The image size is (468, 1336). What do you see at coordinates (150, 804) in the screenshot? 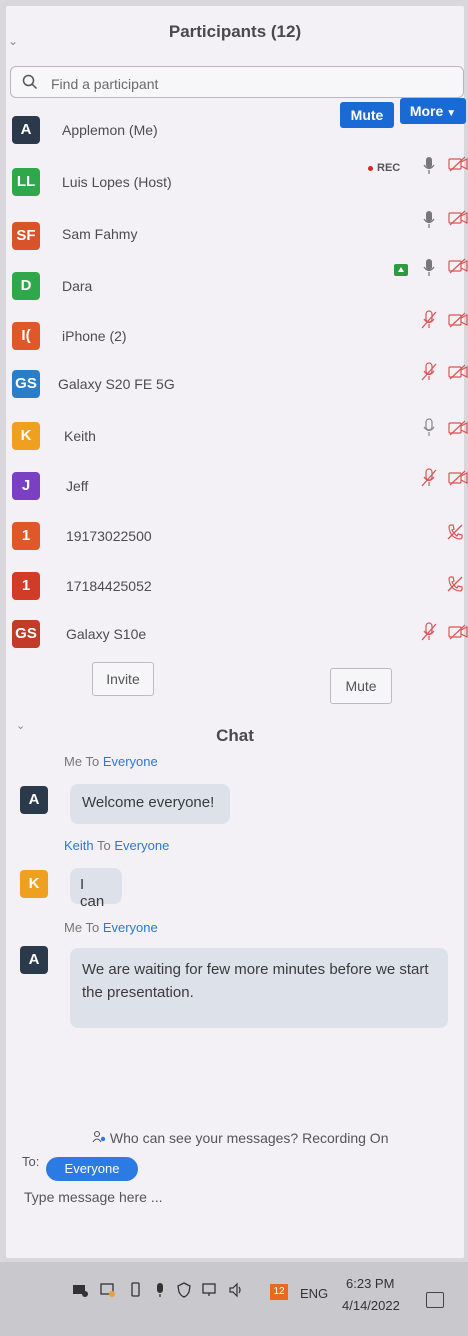
I see `chat-message: Welcome everyone!` at bounding box center [150, 804].